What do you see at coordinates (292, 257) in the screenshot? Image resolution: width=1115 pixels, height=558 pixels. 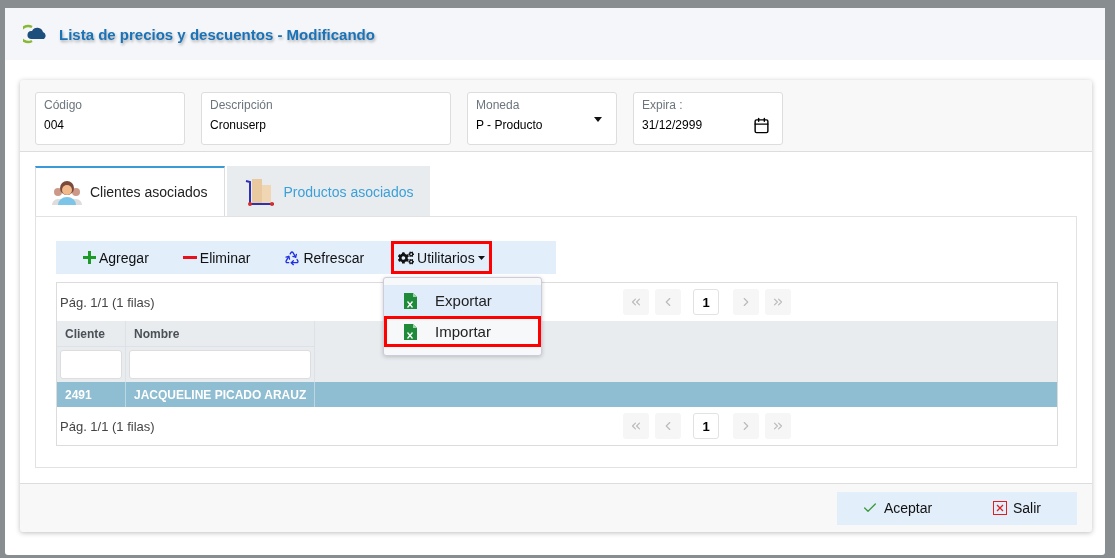 I see `recycle-icon` at bounding box center [292, 257].